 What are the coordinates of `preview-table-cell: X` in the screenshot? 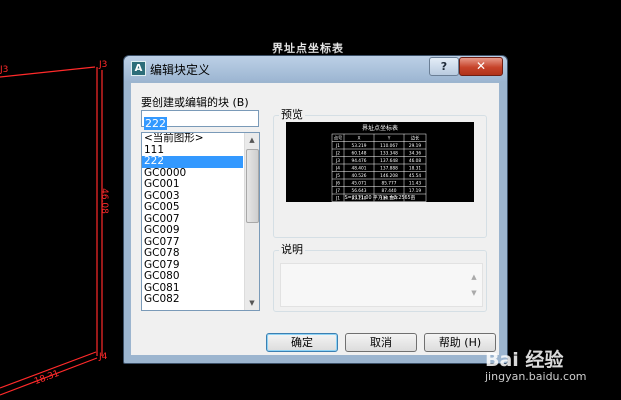 It's located at (359, 138).